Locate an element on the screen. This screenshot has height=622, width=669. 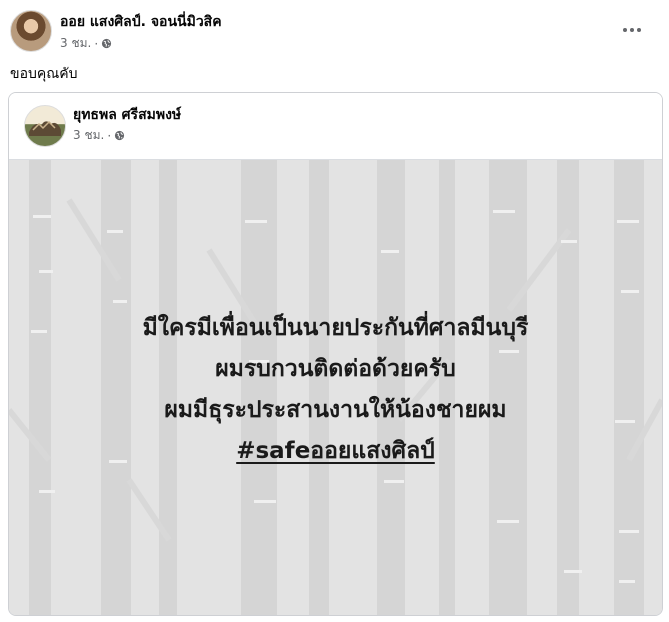
post-meta: 3 ชม. · is located at coordinates (86, 43).